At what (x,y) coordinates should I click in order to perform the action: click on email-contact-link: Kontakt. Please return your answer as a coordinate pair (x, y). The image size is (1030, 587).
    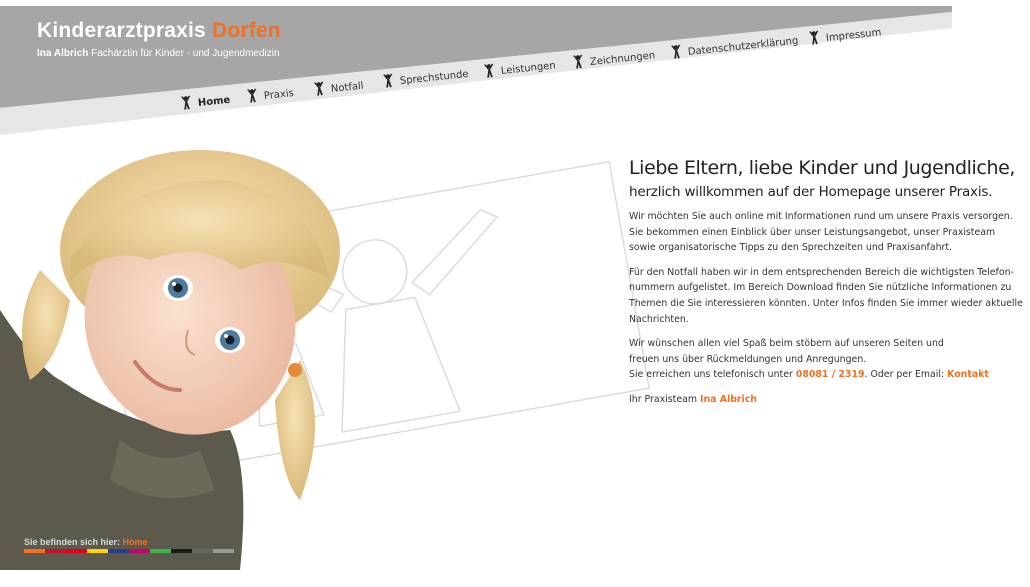
    Looking at the image, I should click on (968, 374).